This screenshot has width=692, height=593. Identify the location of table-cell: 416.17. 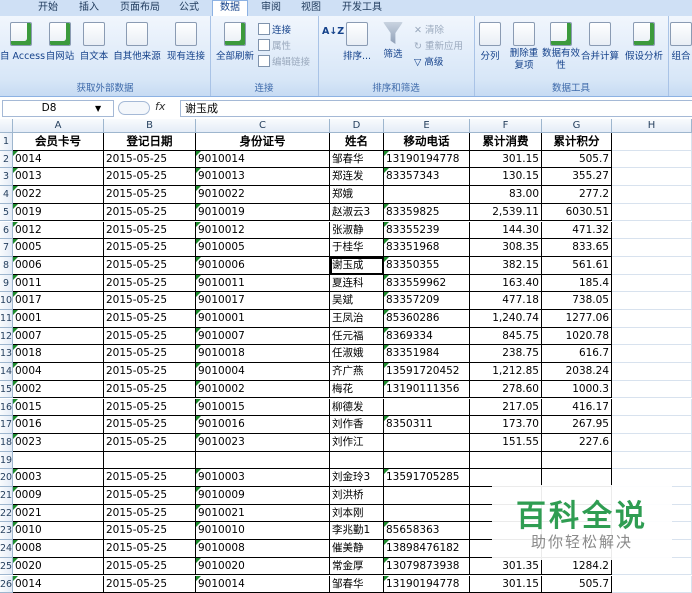
(577, 408).